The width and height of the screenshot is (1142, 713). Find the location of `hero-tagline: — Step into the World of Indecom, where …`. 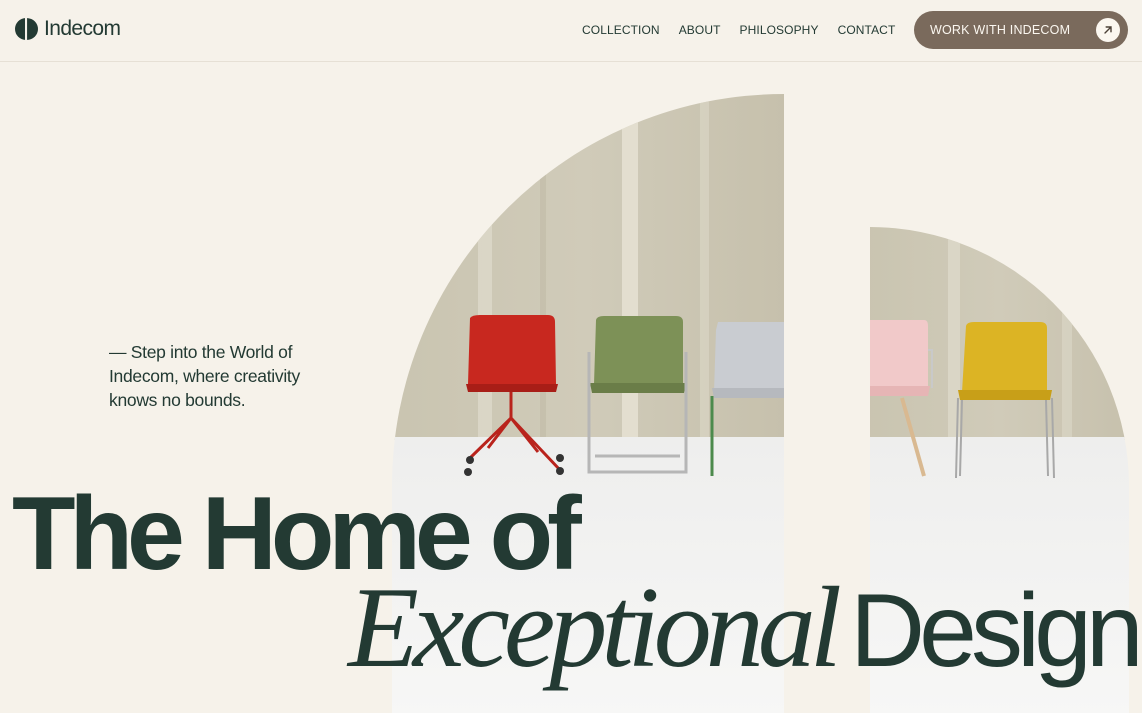

hero-tagline: — Step into the World of Indecom, where … is located at coordinates (204, 376).